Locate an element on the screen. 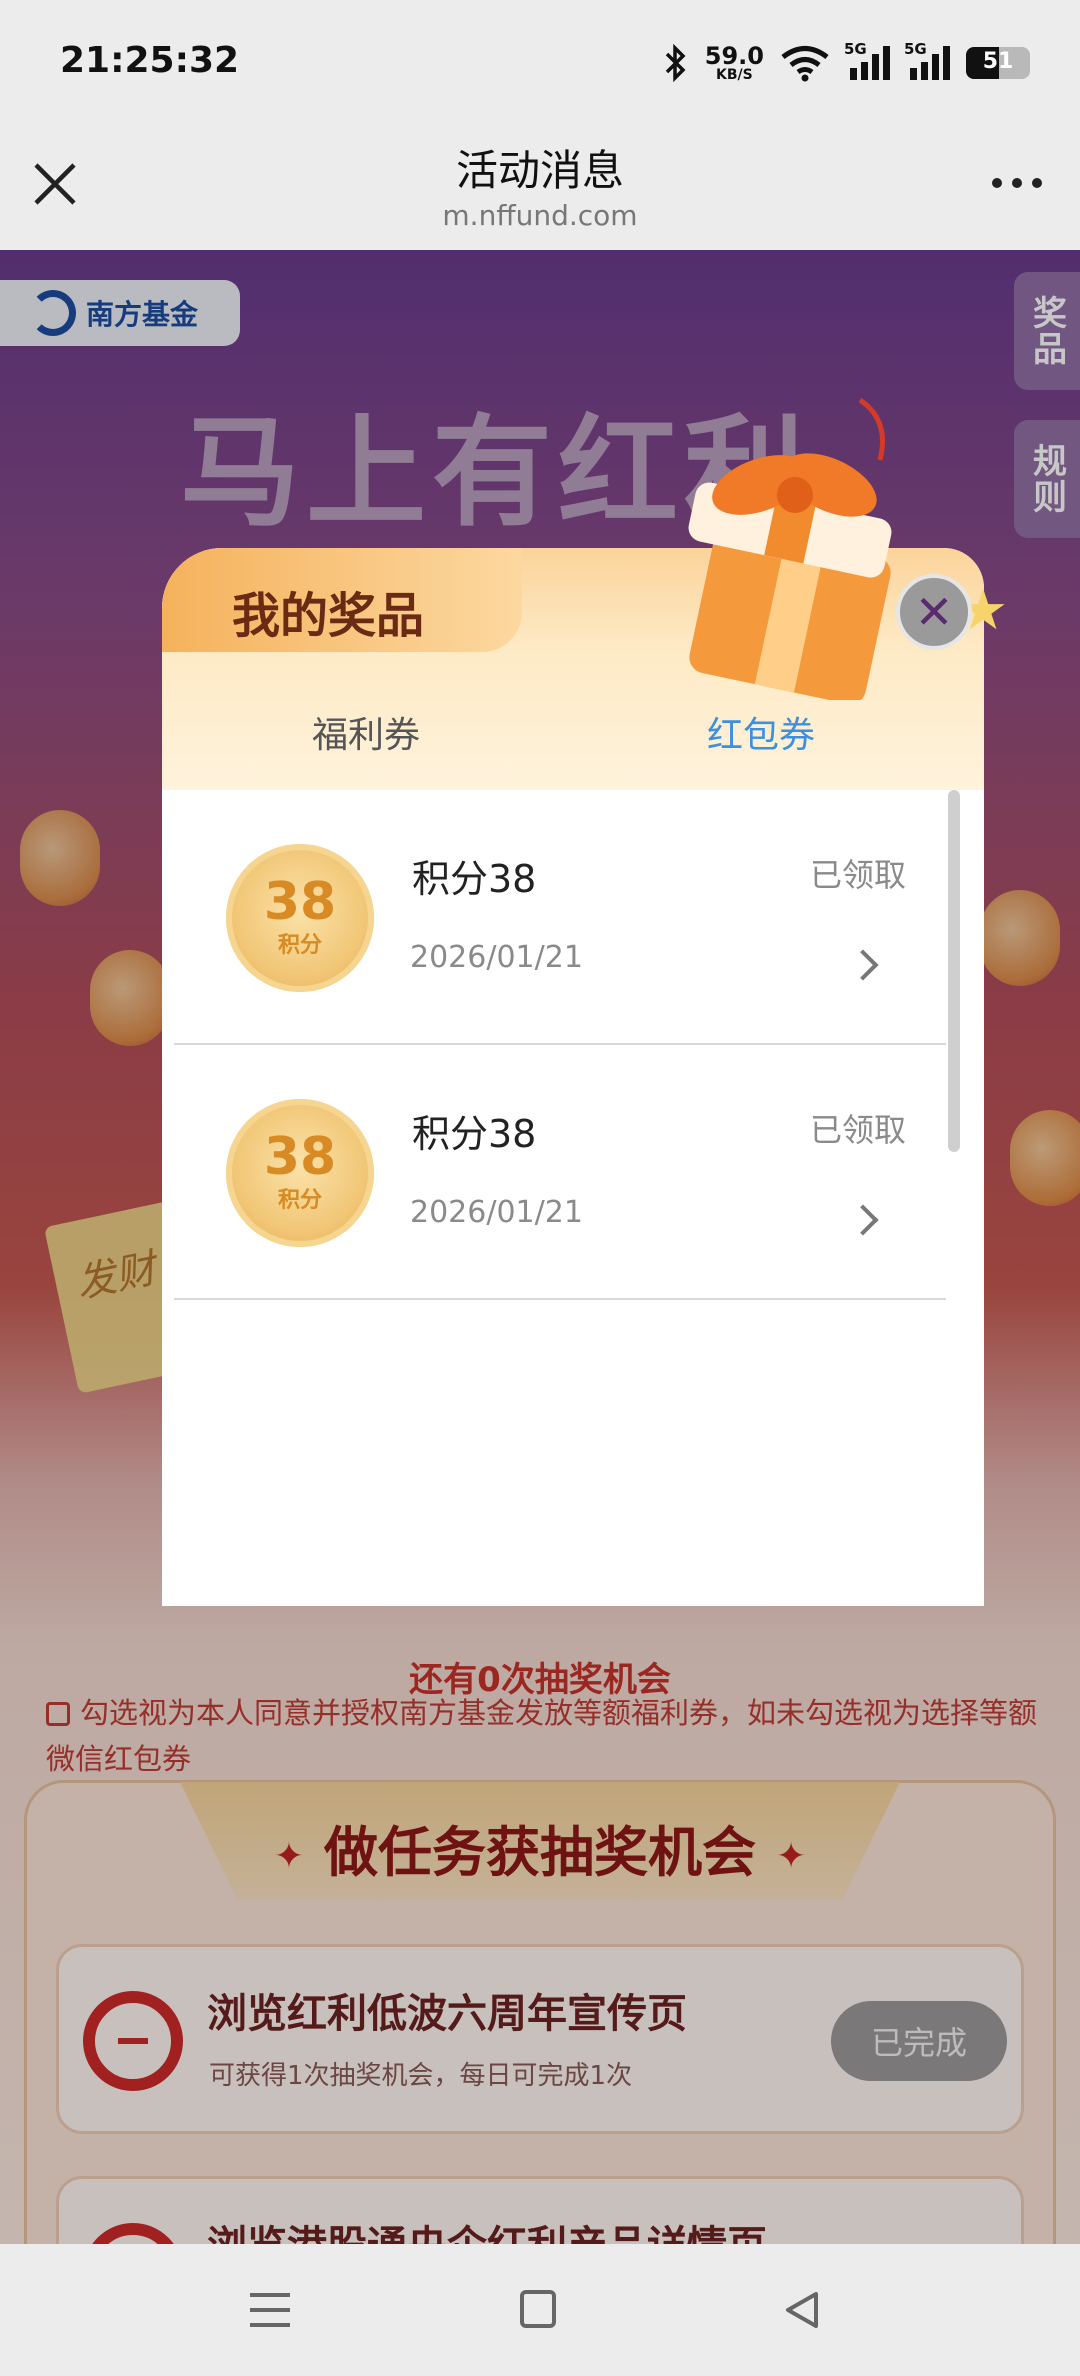 This screenshot has width=1080, height=2376. more-options-icon is located at coordinates (1017, 183).